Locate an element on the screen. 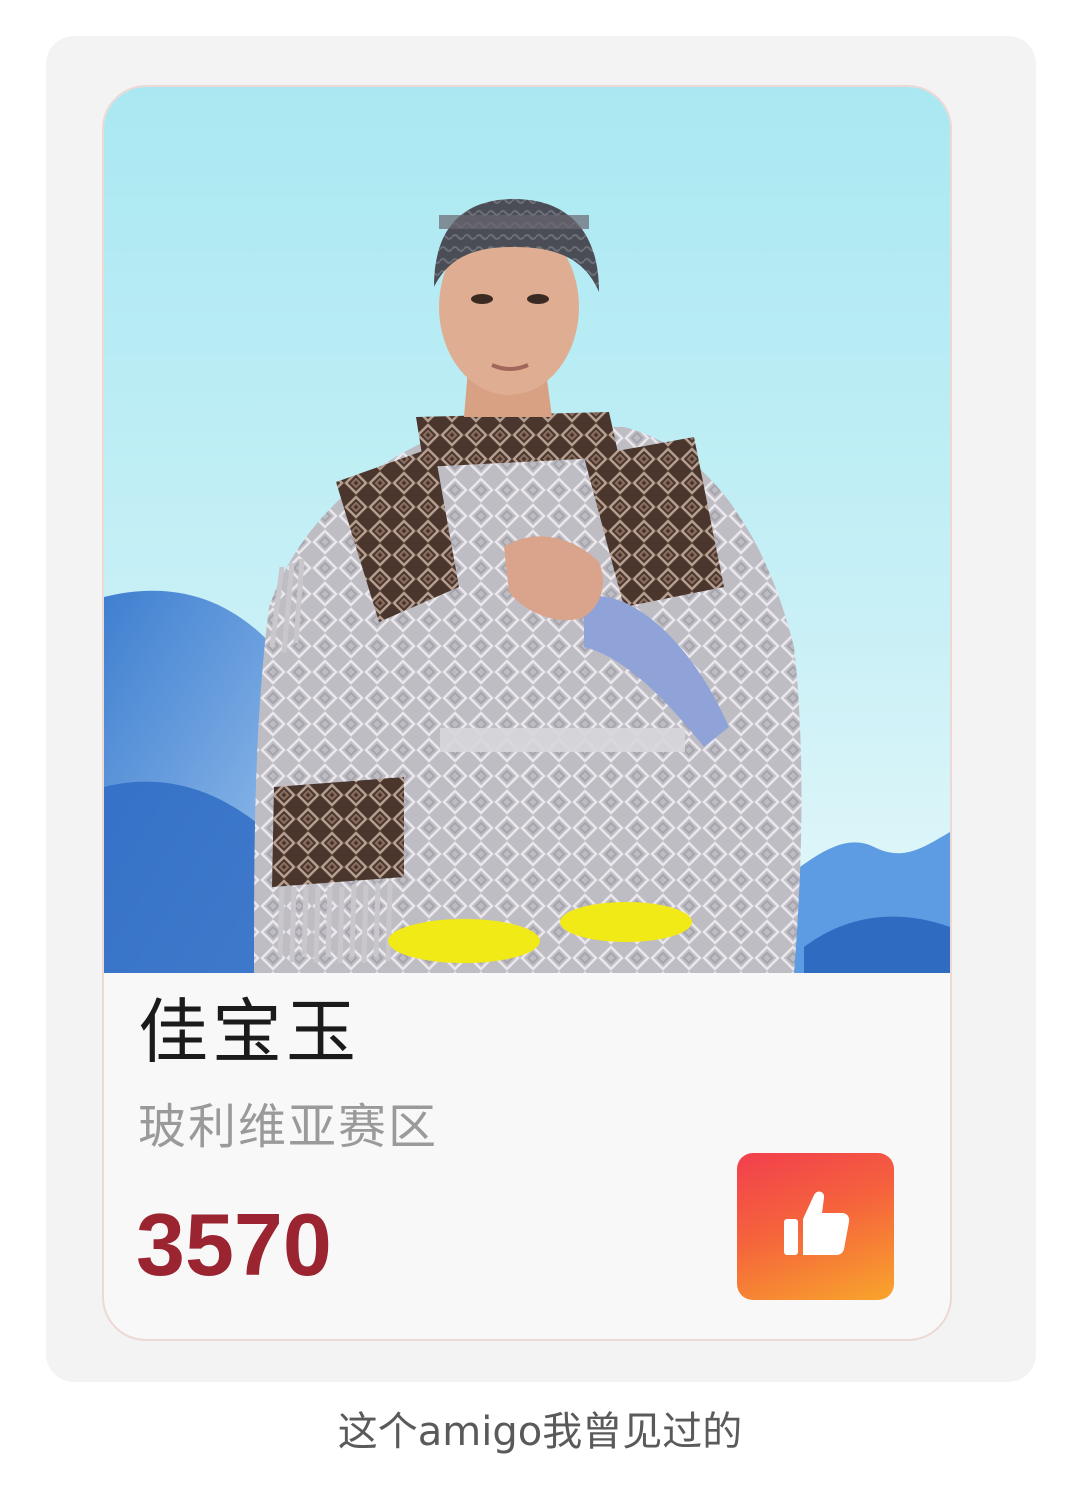 Image resolution: width=1080 pixels, height=1494 pixels. like-button is located at coordinates (815, 1226).